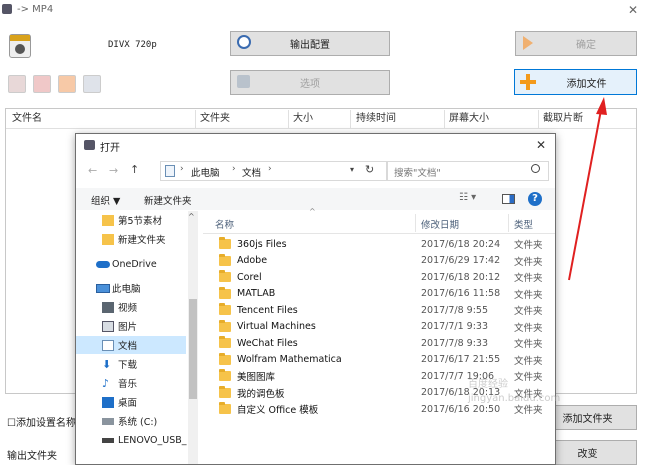 The width and height of the screenshot is (650, 465). What do you see at coordinates (131, 440) in the screenshot?
I see `nav-item-lenovo-usb: LENOVO_USB_` at bounding box center [131, 440].